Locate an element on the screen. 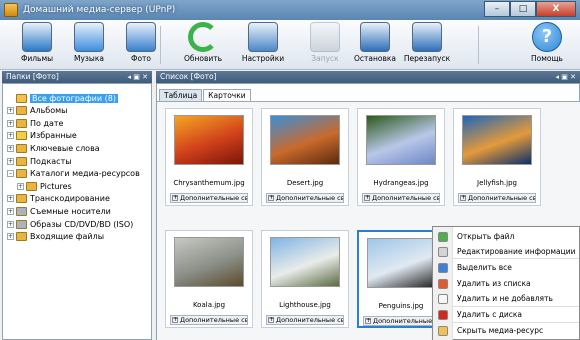 The height and width of the screenshot is (340, 580). tree-item-label: Все фотографии (8) is located at coordinates (74, 98).